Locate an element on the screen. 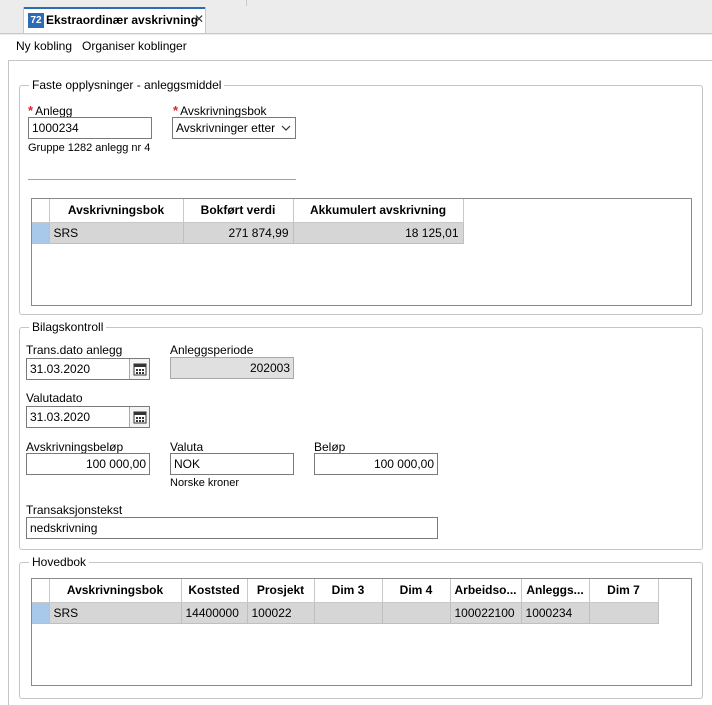 The height and width of the screenshot is (705, 712). currency-input: NOK is located at coordinates (232, 464).